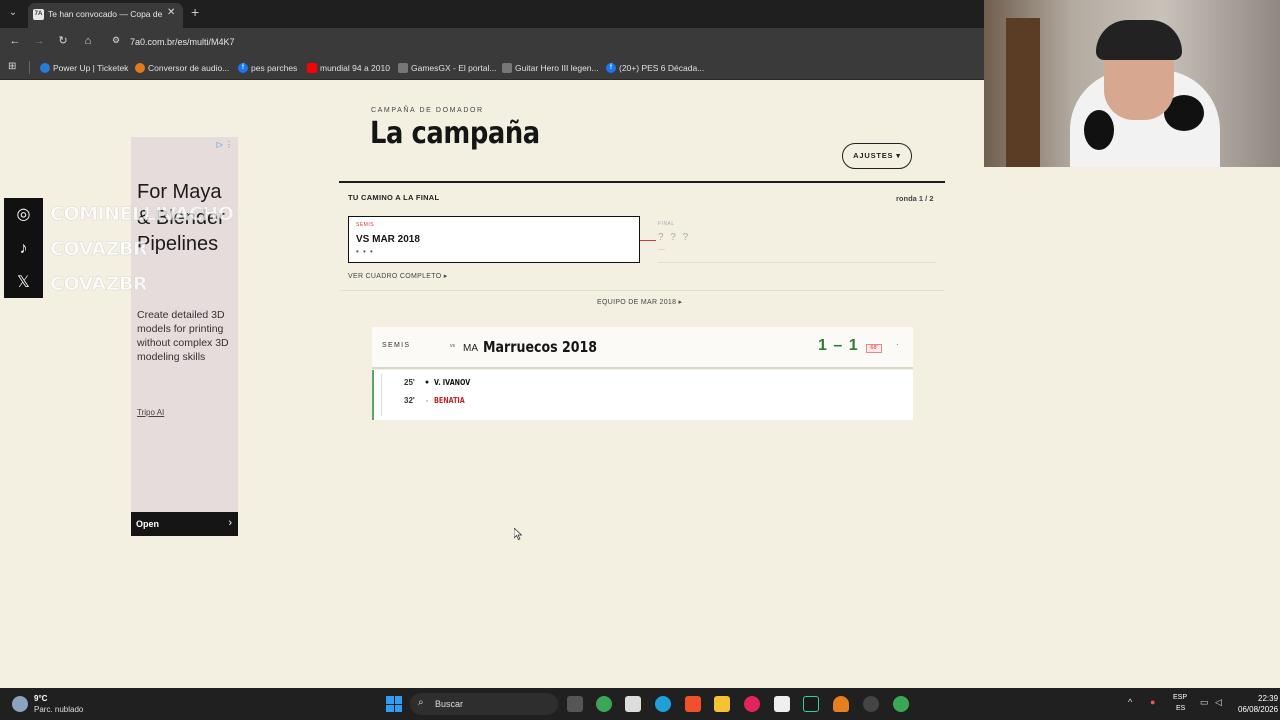 This screenshot has width=1280, height=720. I want to click on event-minute: 32', so click(409, 400).